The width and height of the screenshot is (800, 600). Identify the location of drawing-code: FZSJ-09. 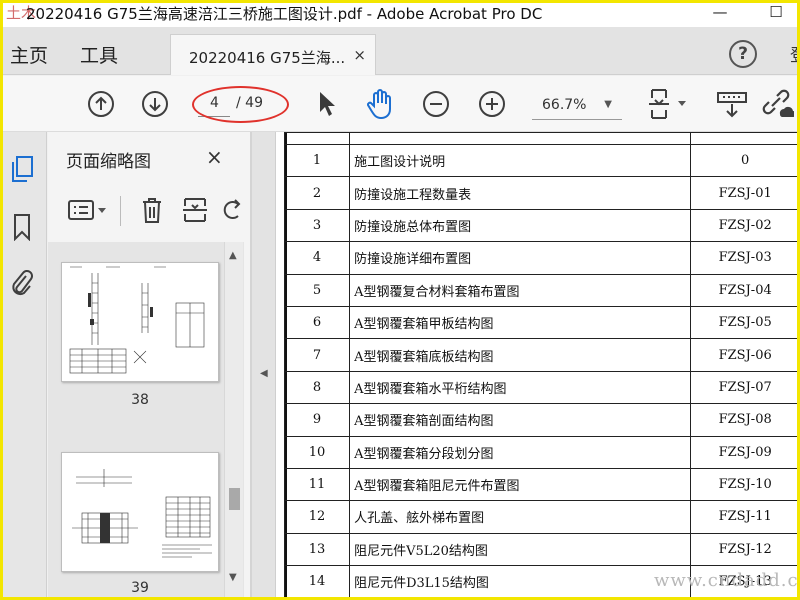
(745, 452).